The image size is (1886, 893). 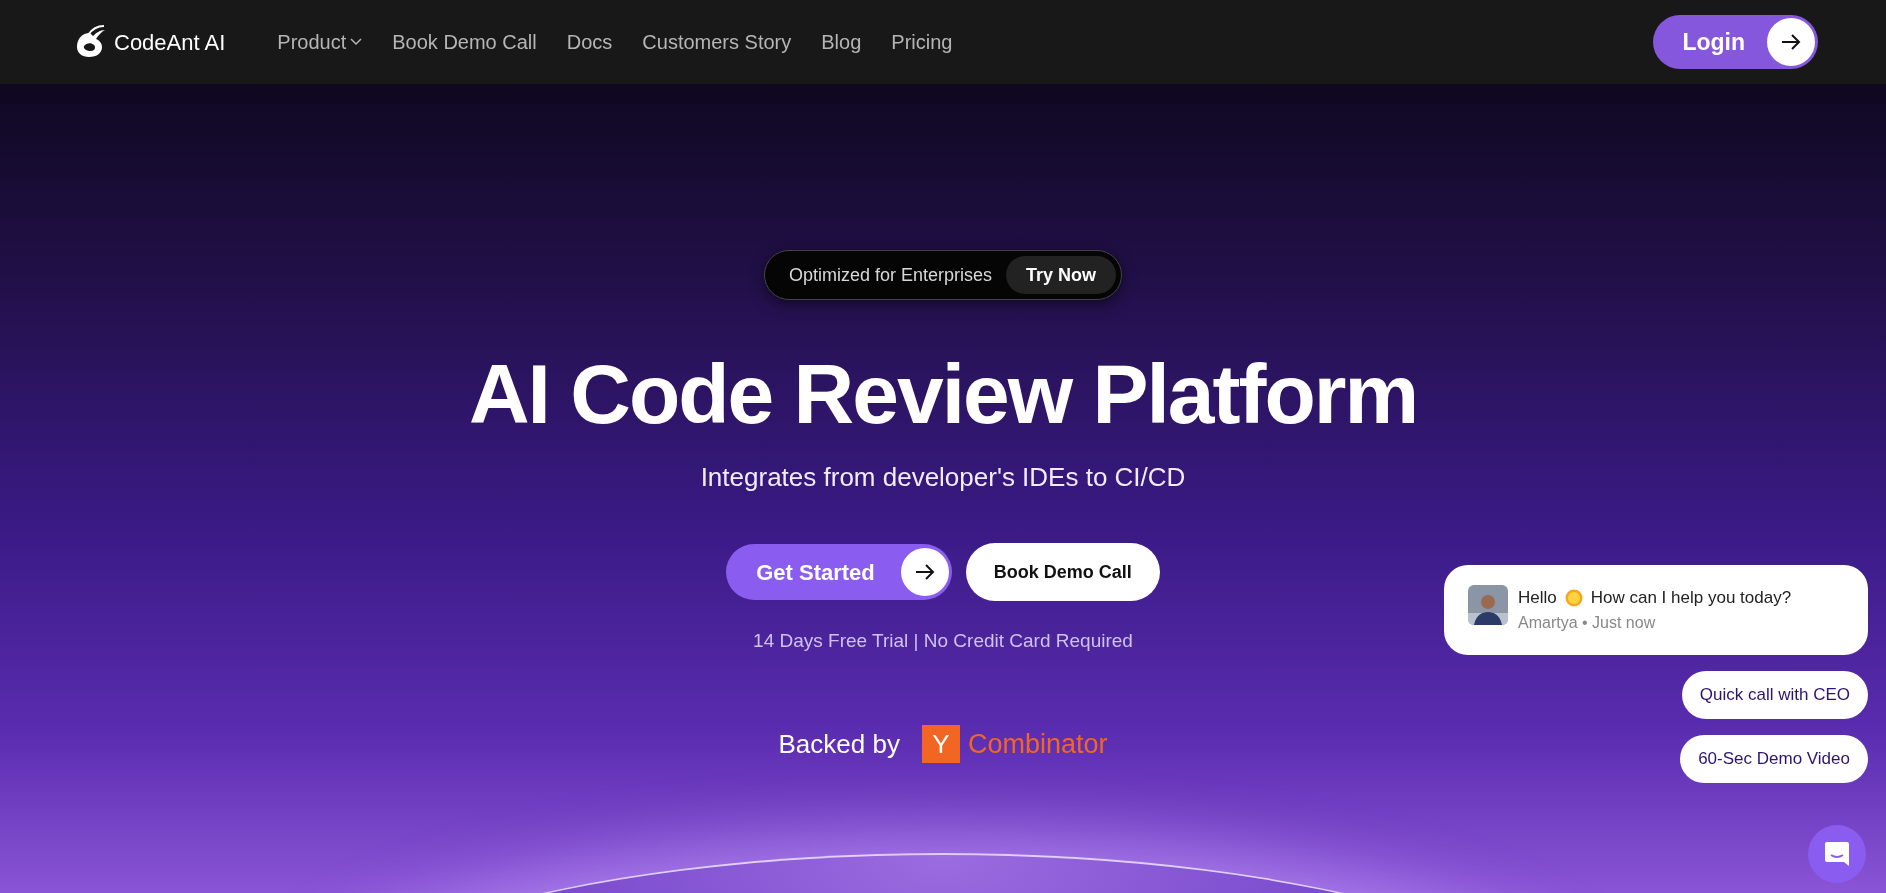 I want to click on backed-by-text: Backed by, so click(x=839, y=744).